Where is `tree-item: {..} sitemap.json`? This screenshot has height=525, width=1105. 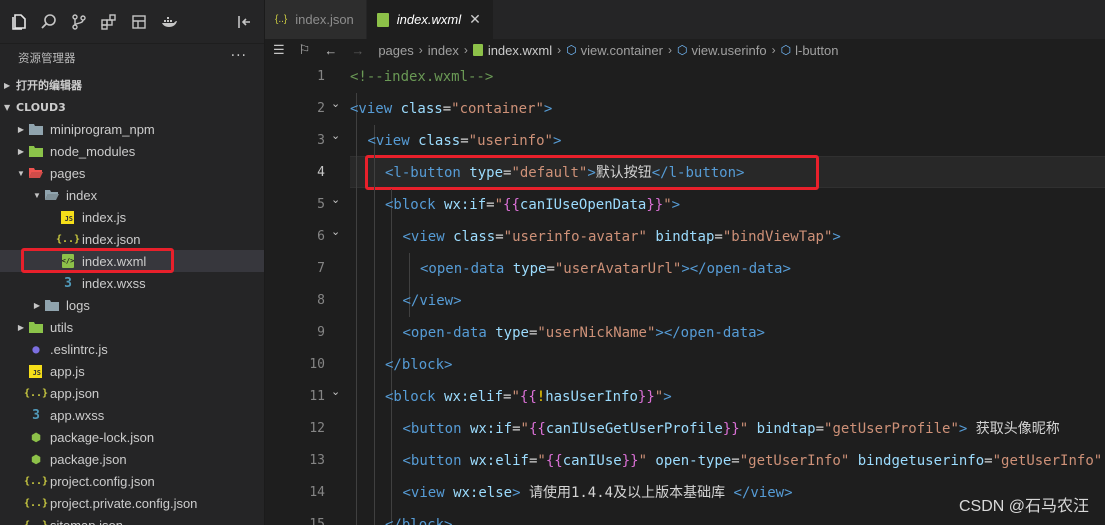 tree-item: {..} sitemap.json is located at coordinates (132, 519).